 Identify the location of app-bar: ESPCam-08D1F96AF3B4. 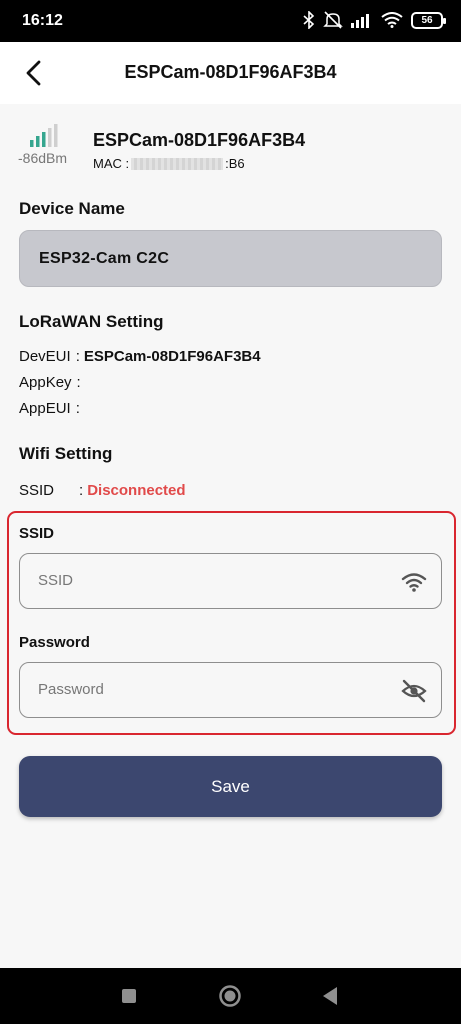
(230, 73).